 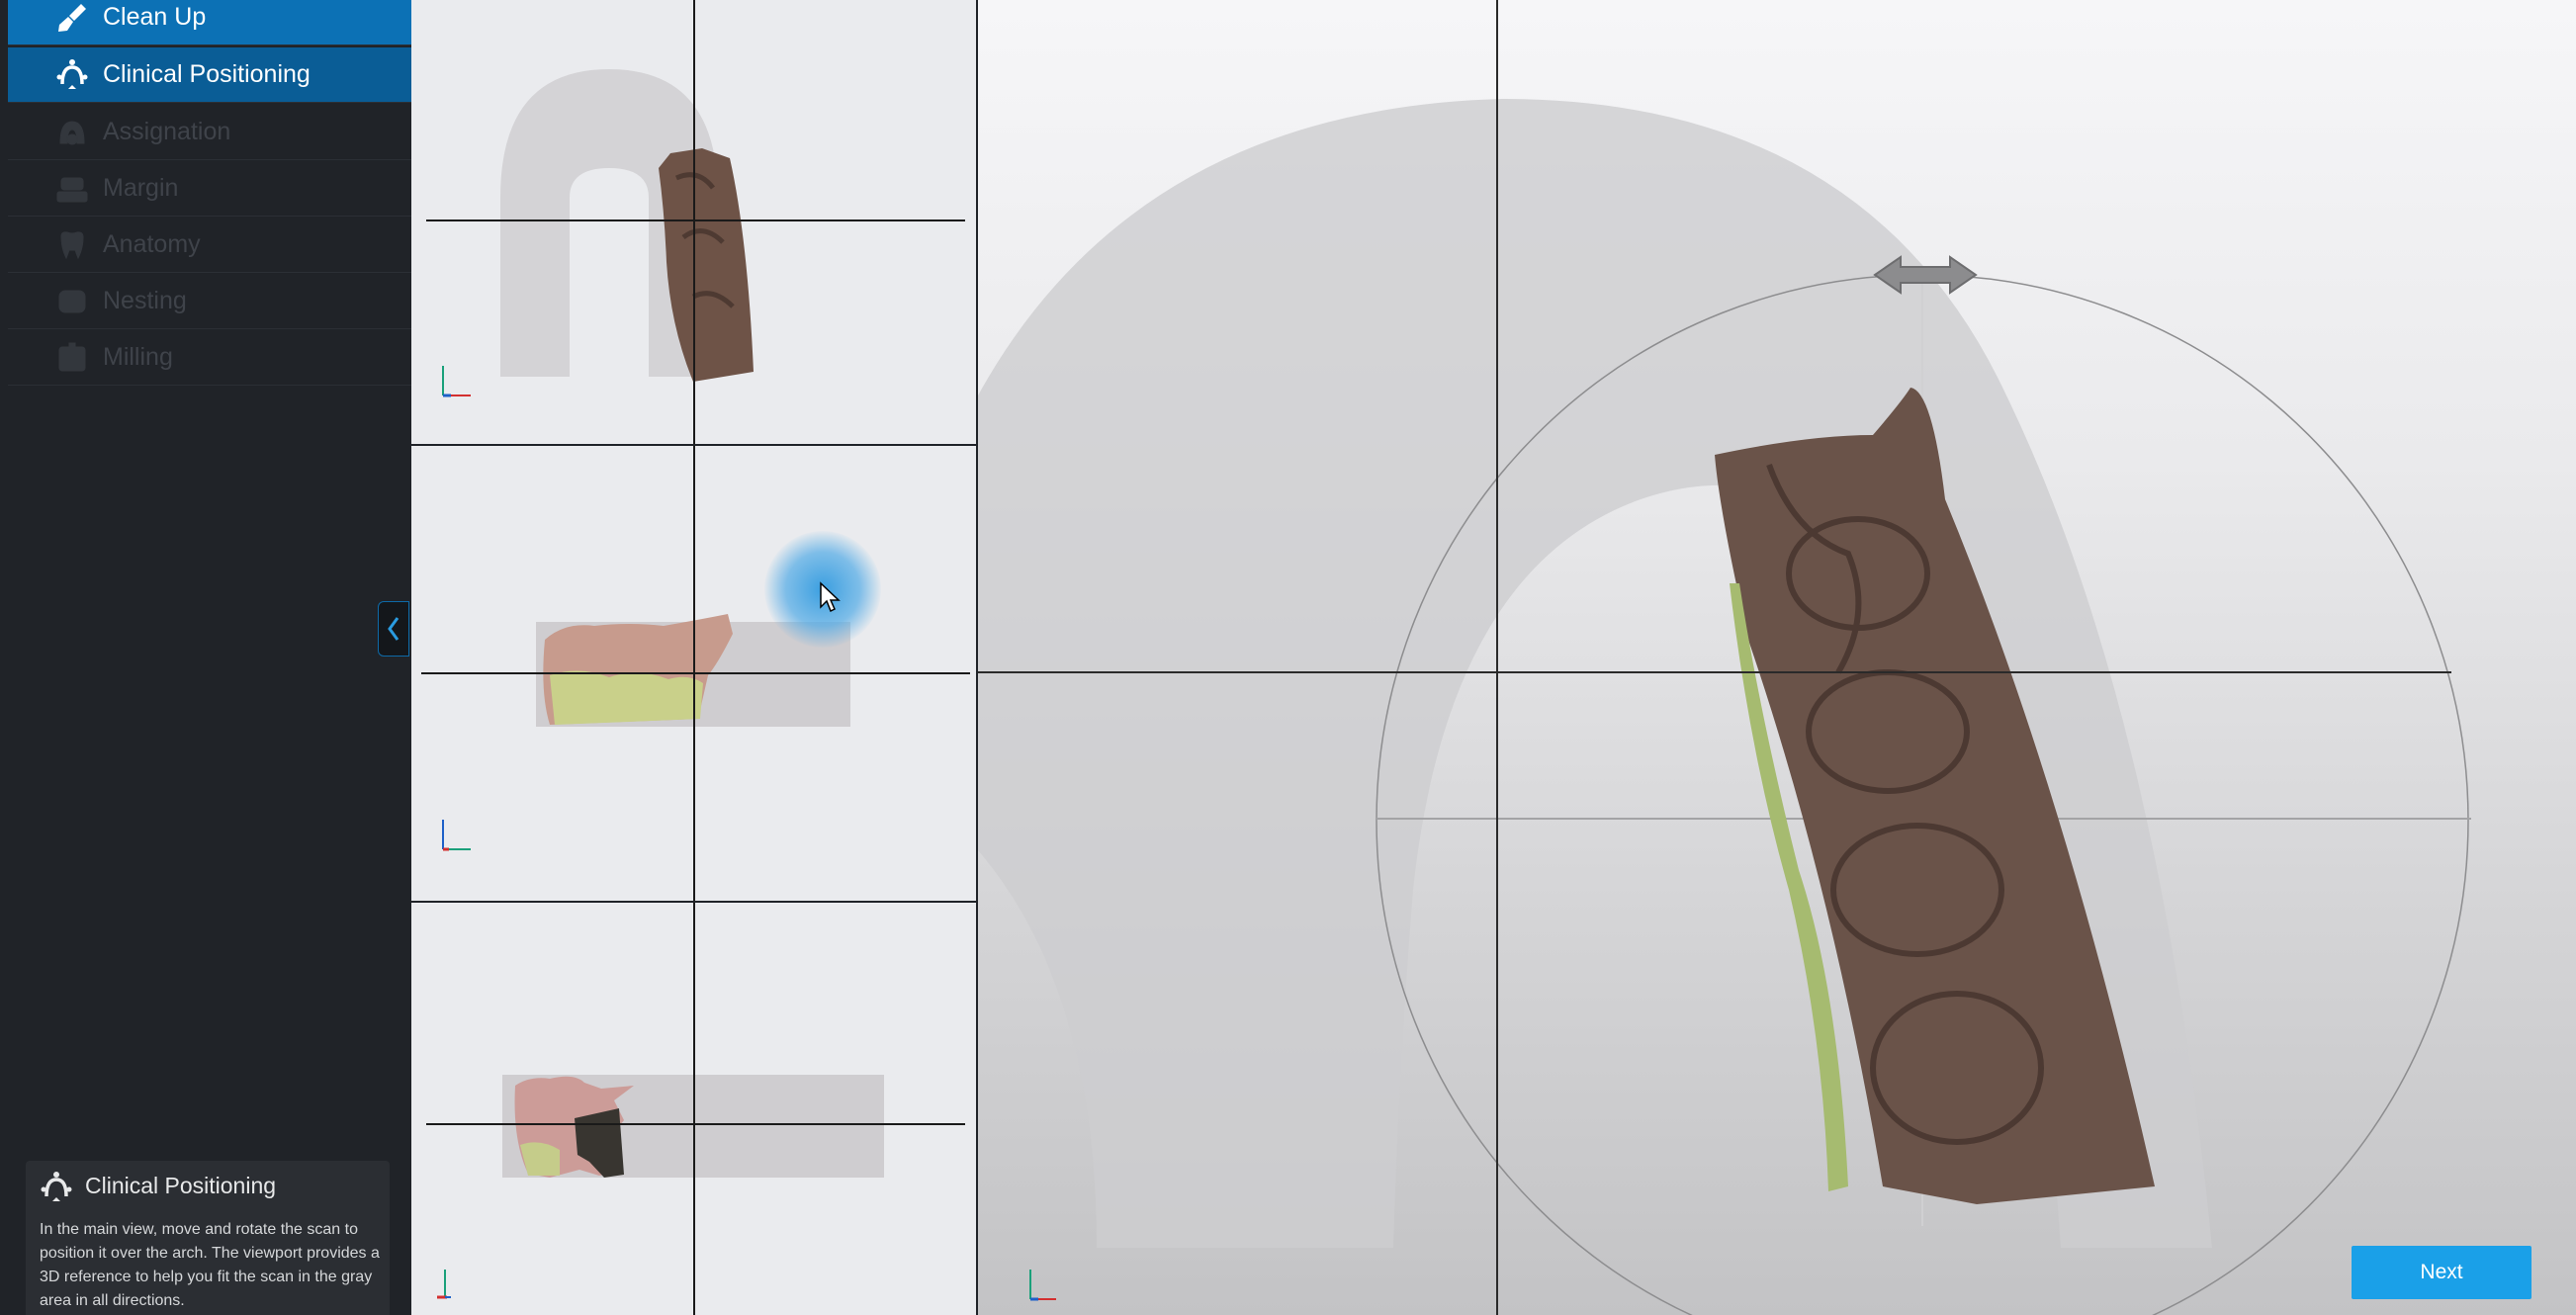 What do you see at coordinates (141, 188) in the screenshot?
I see `step-label: Margin` at bounding box center [141, 188].